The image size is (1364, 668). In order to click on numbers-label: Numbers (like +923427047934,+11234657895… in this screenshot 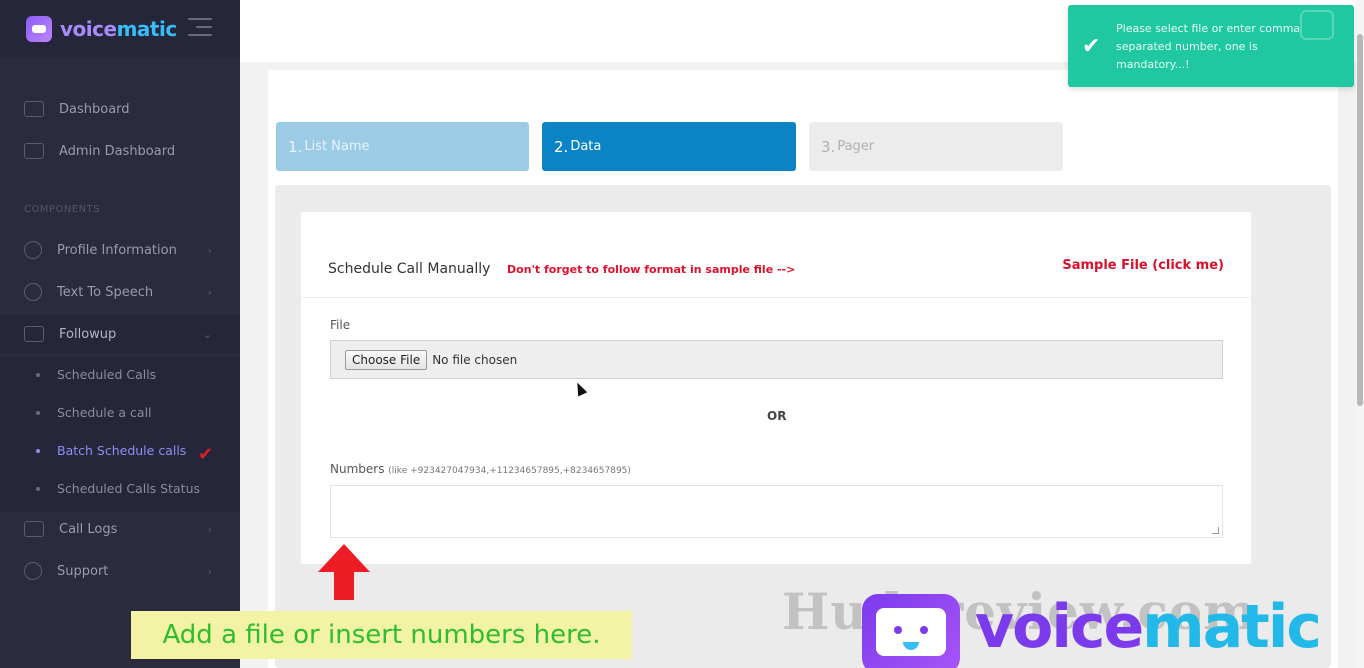, I will do `click(480, 469)`.